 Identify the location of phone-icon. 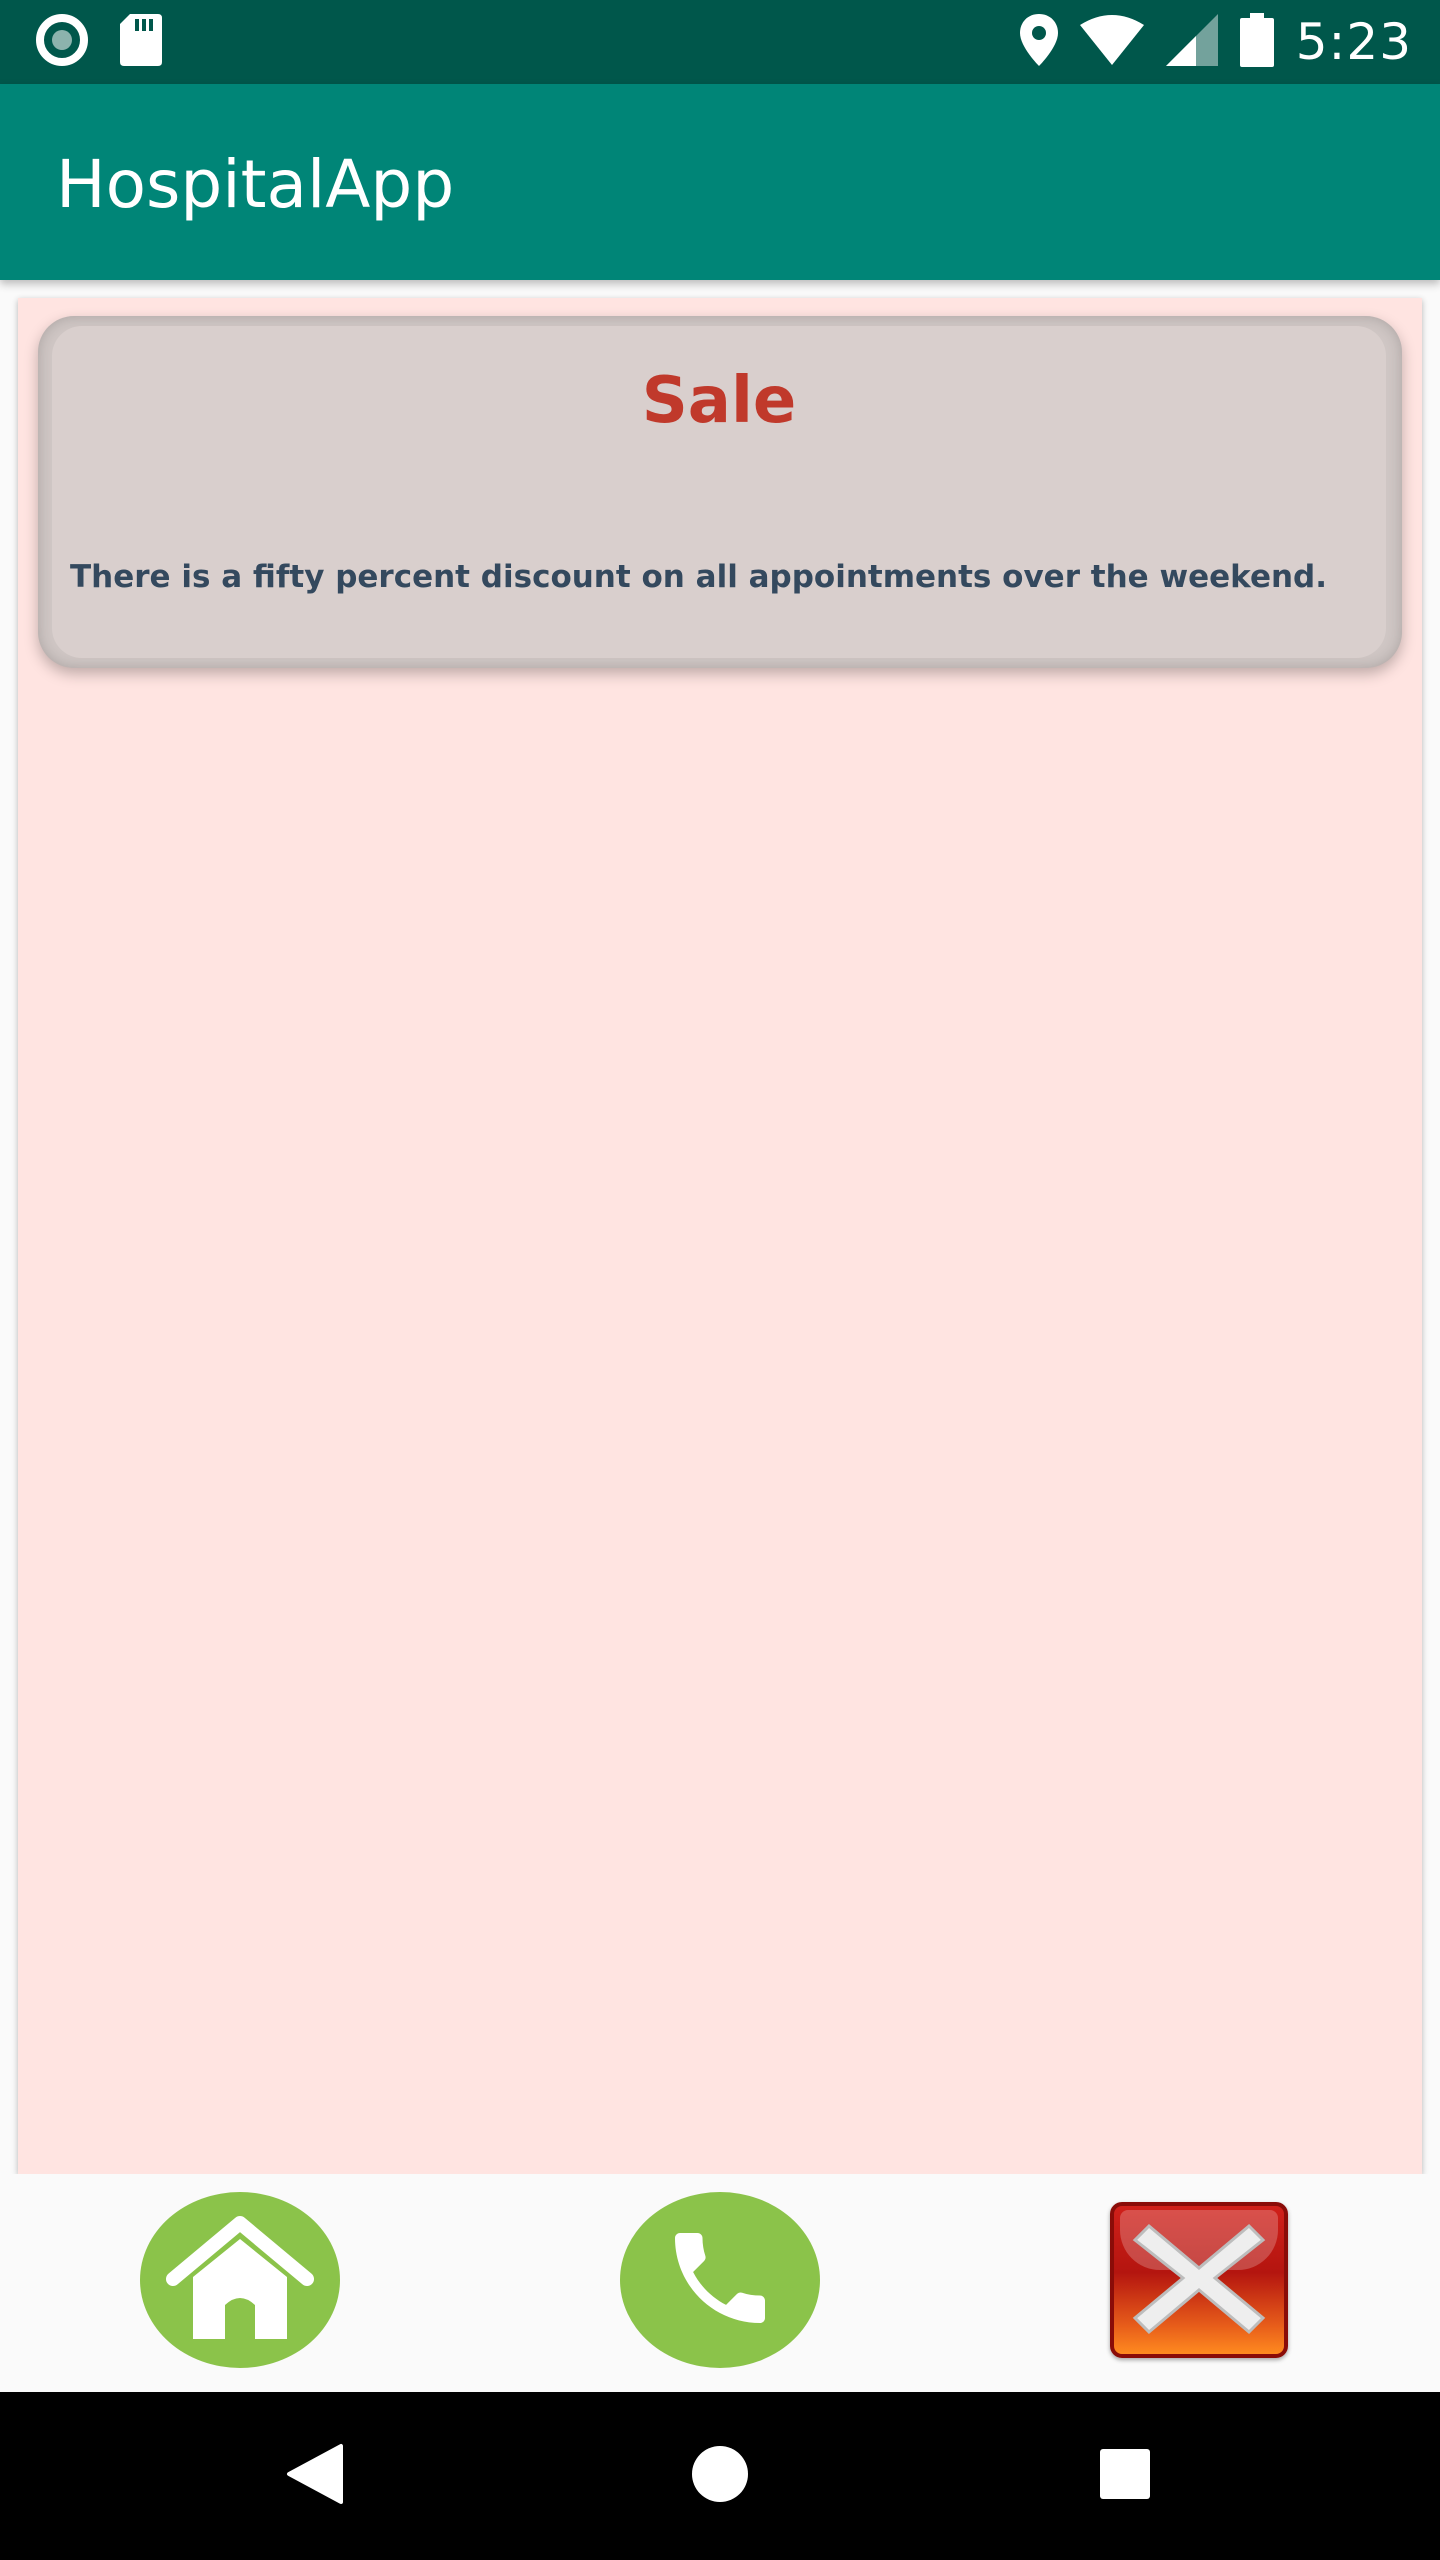
(720, 2280).